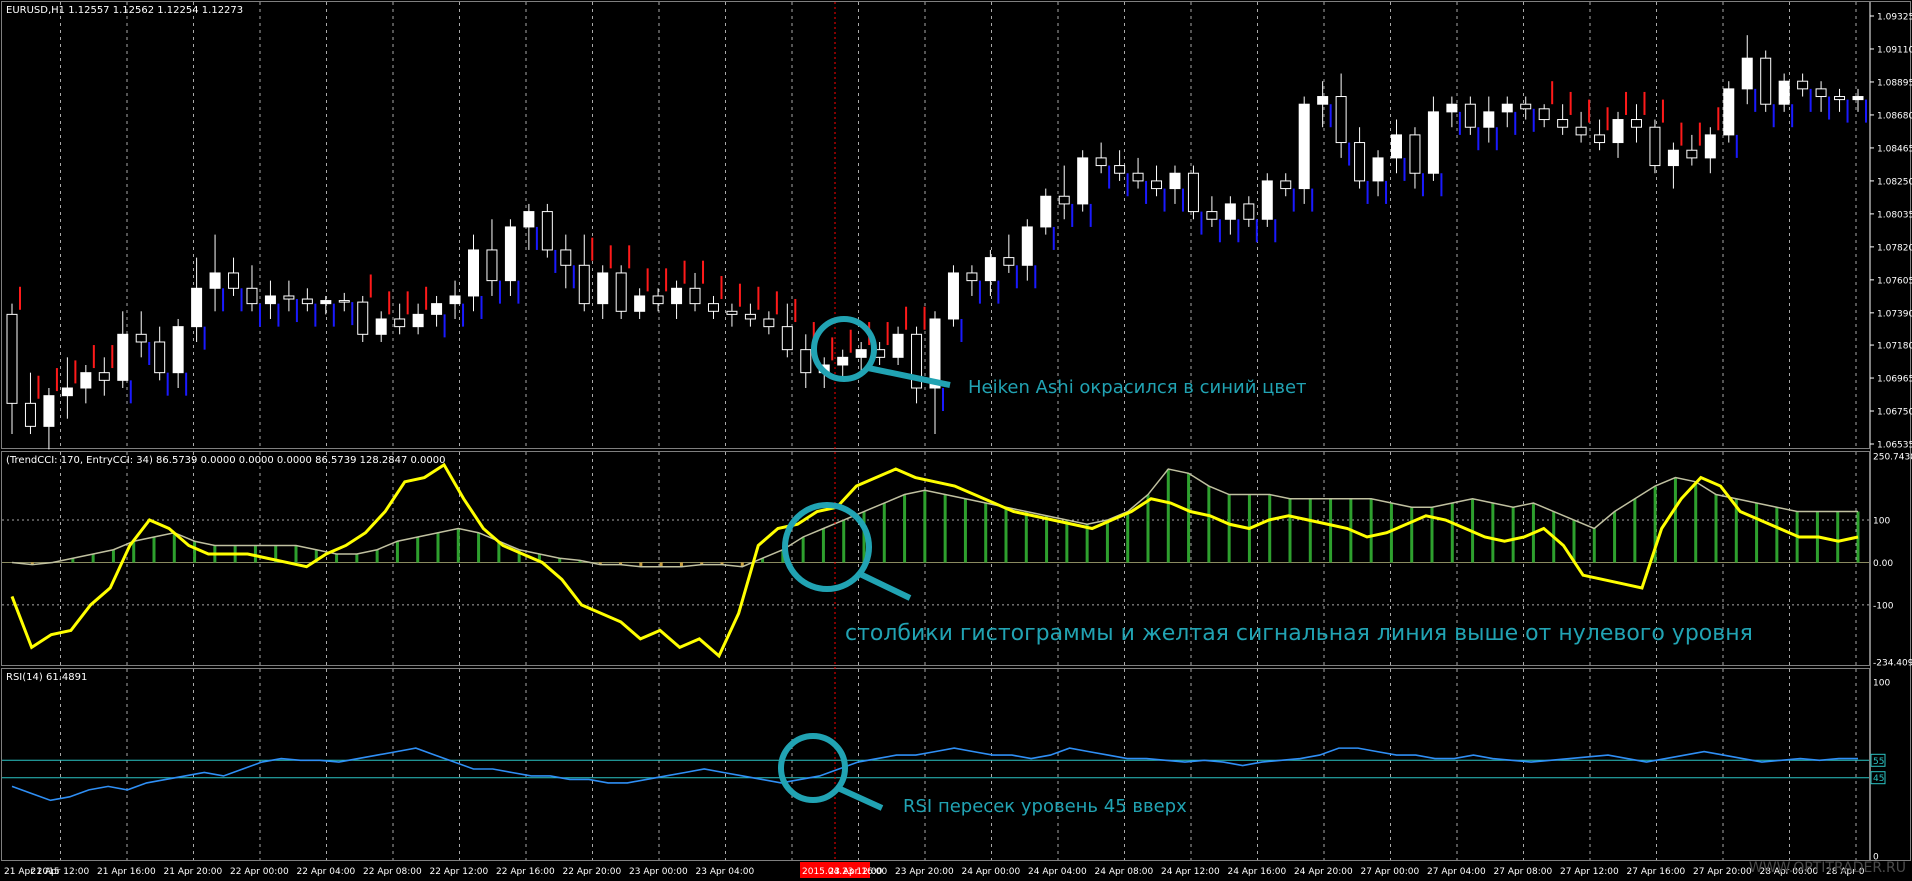 The image size is (1912, 881). I want to click on cci-scale: 250.7438 100 0.00 -100 -234.4096, so click(1892, 561).